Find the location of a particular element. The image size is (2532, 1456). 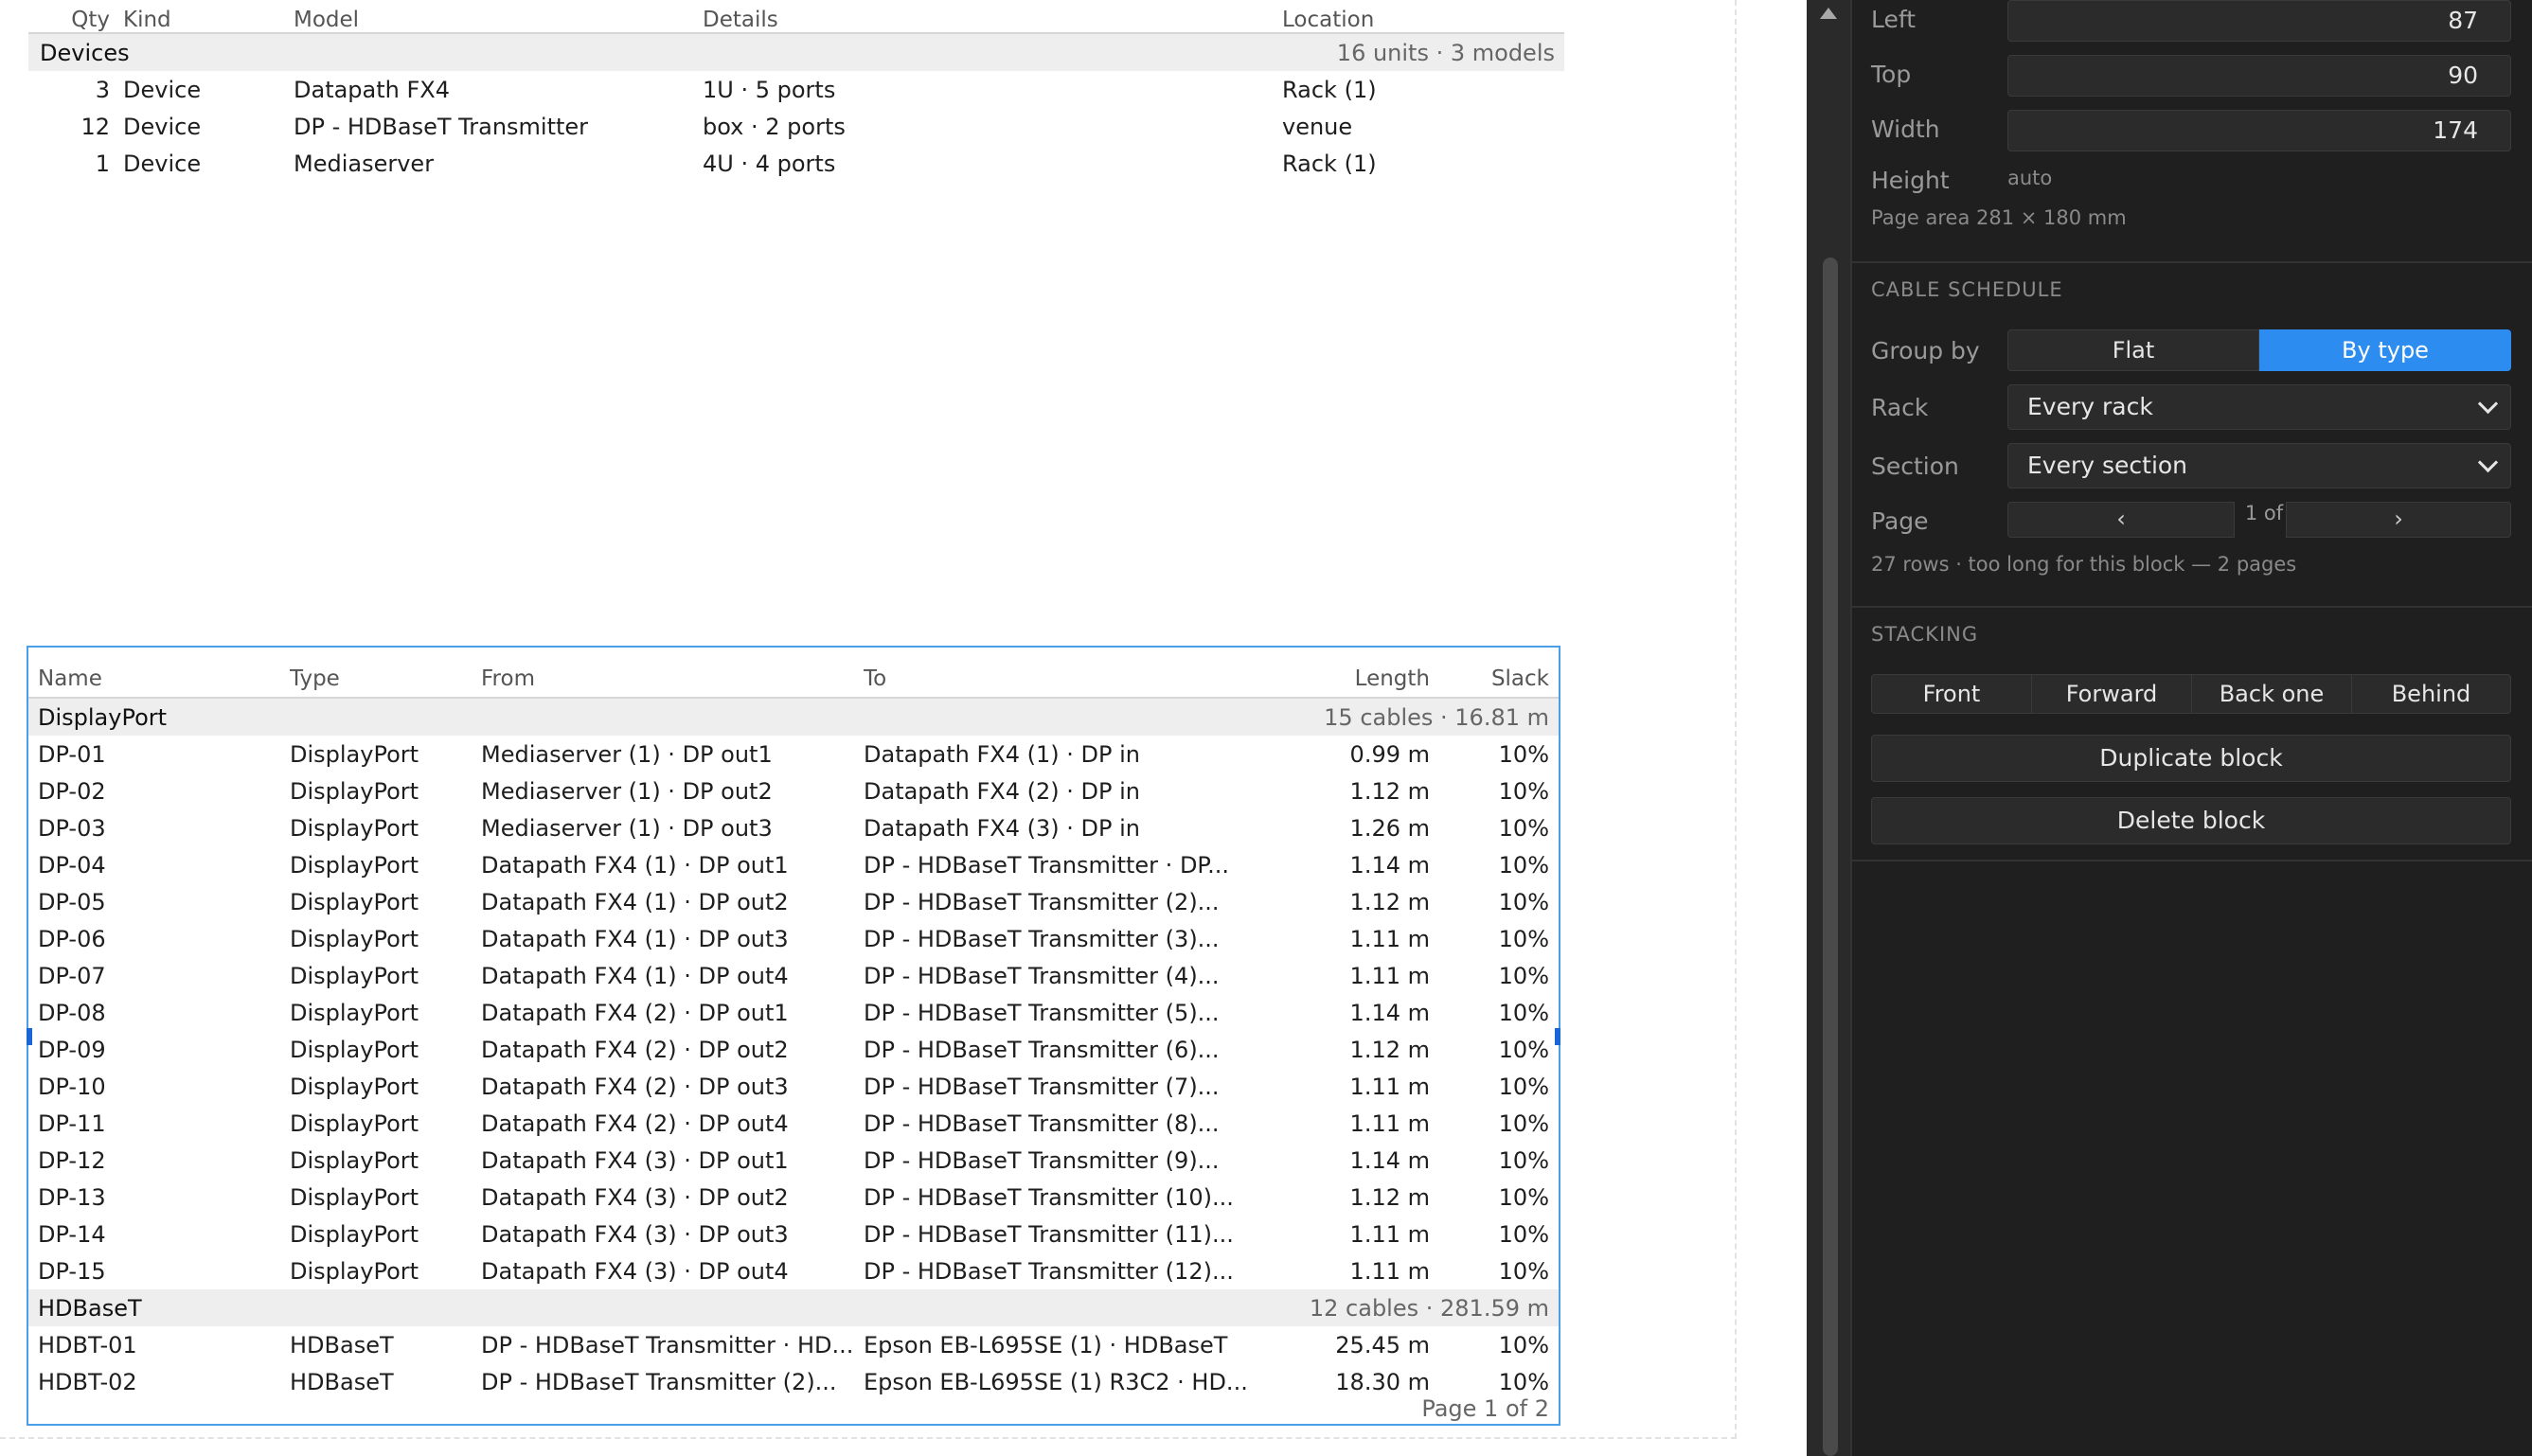

location-cell: Rack (1) is located at coordinates (1329, 90).